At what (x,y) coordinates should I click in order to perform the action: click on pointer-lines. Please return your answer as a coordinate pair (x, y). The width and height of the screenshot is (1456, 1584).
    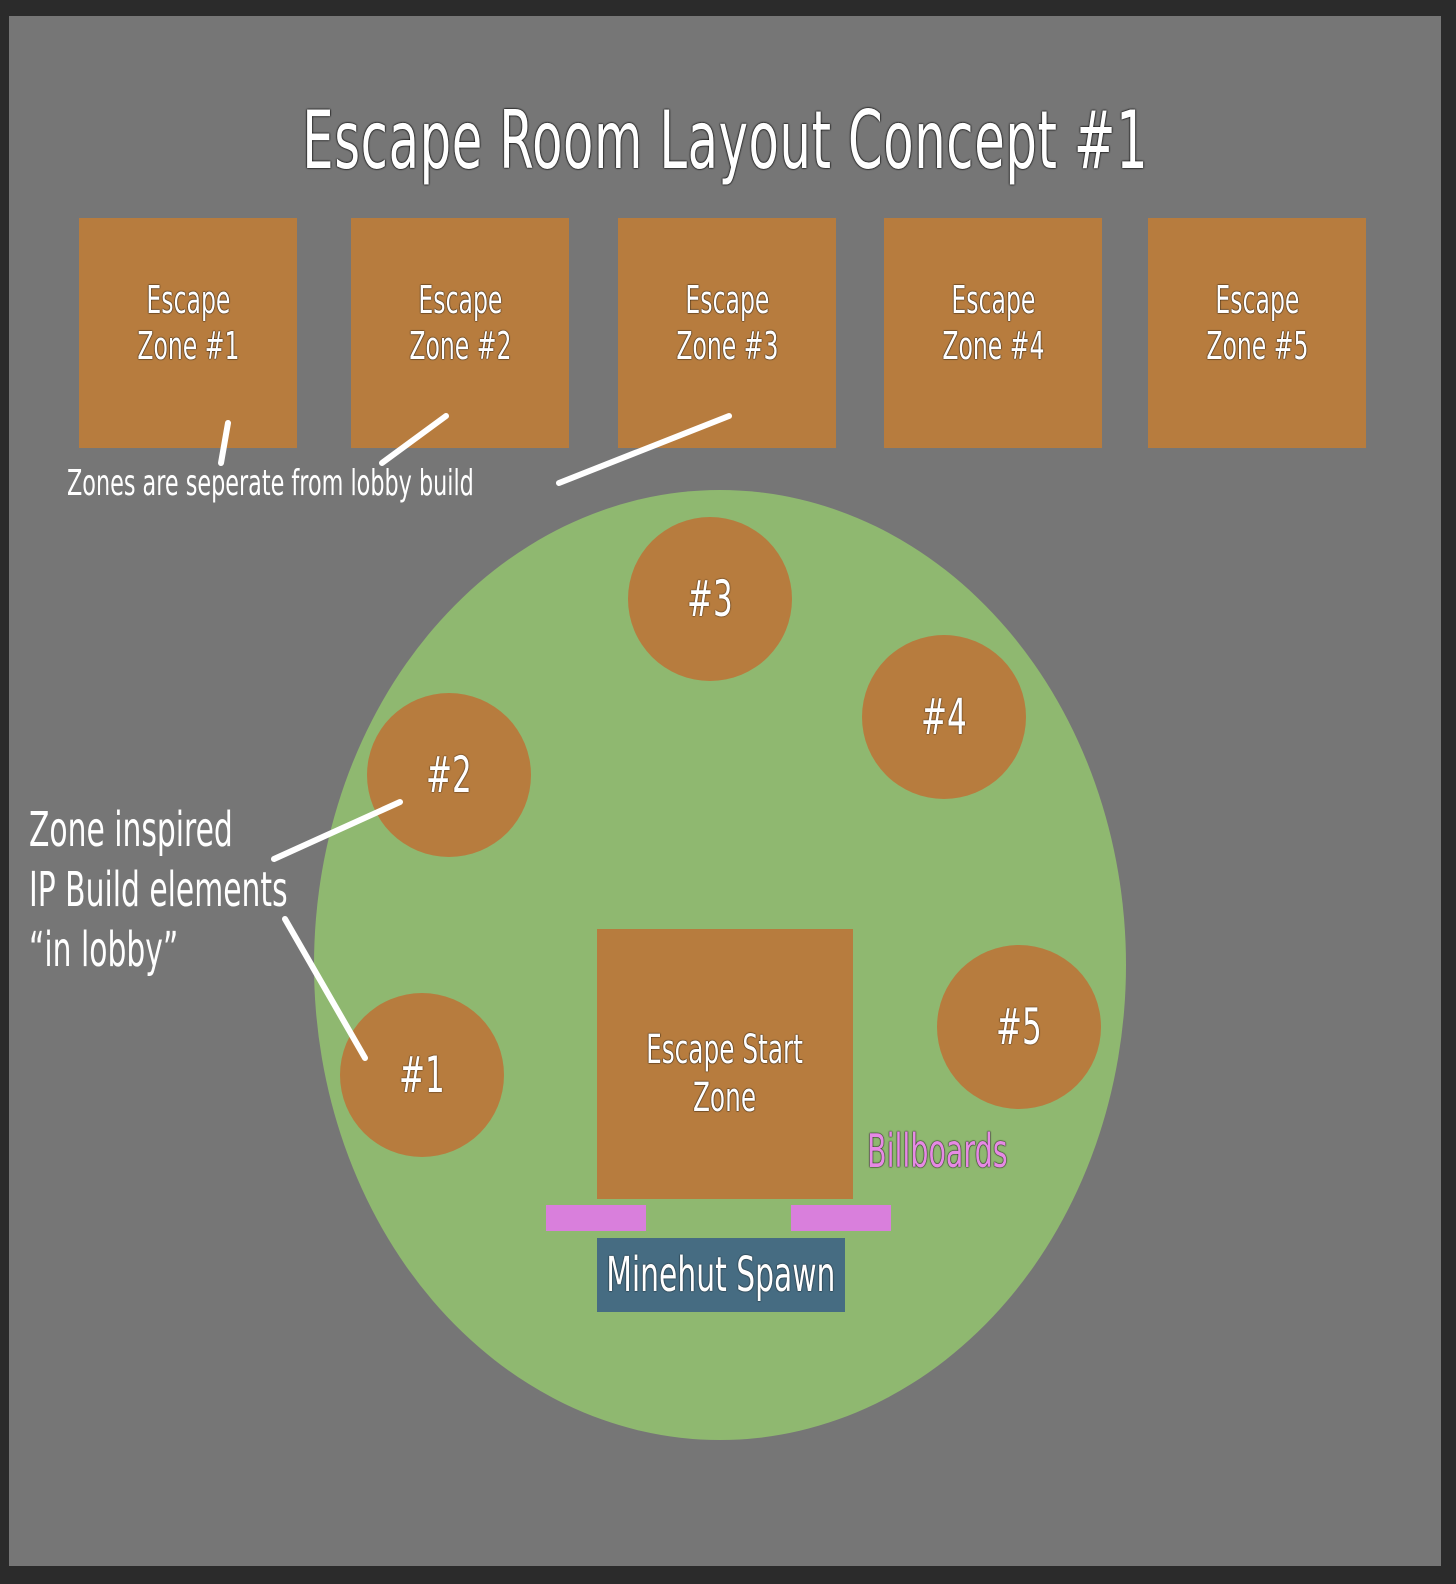
    Looking at the image, I should click on (475, 737).